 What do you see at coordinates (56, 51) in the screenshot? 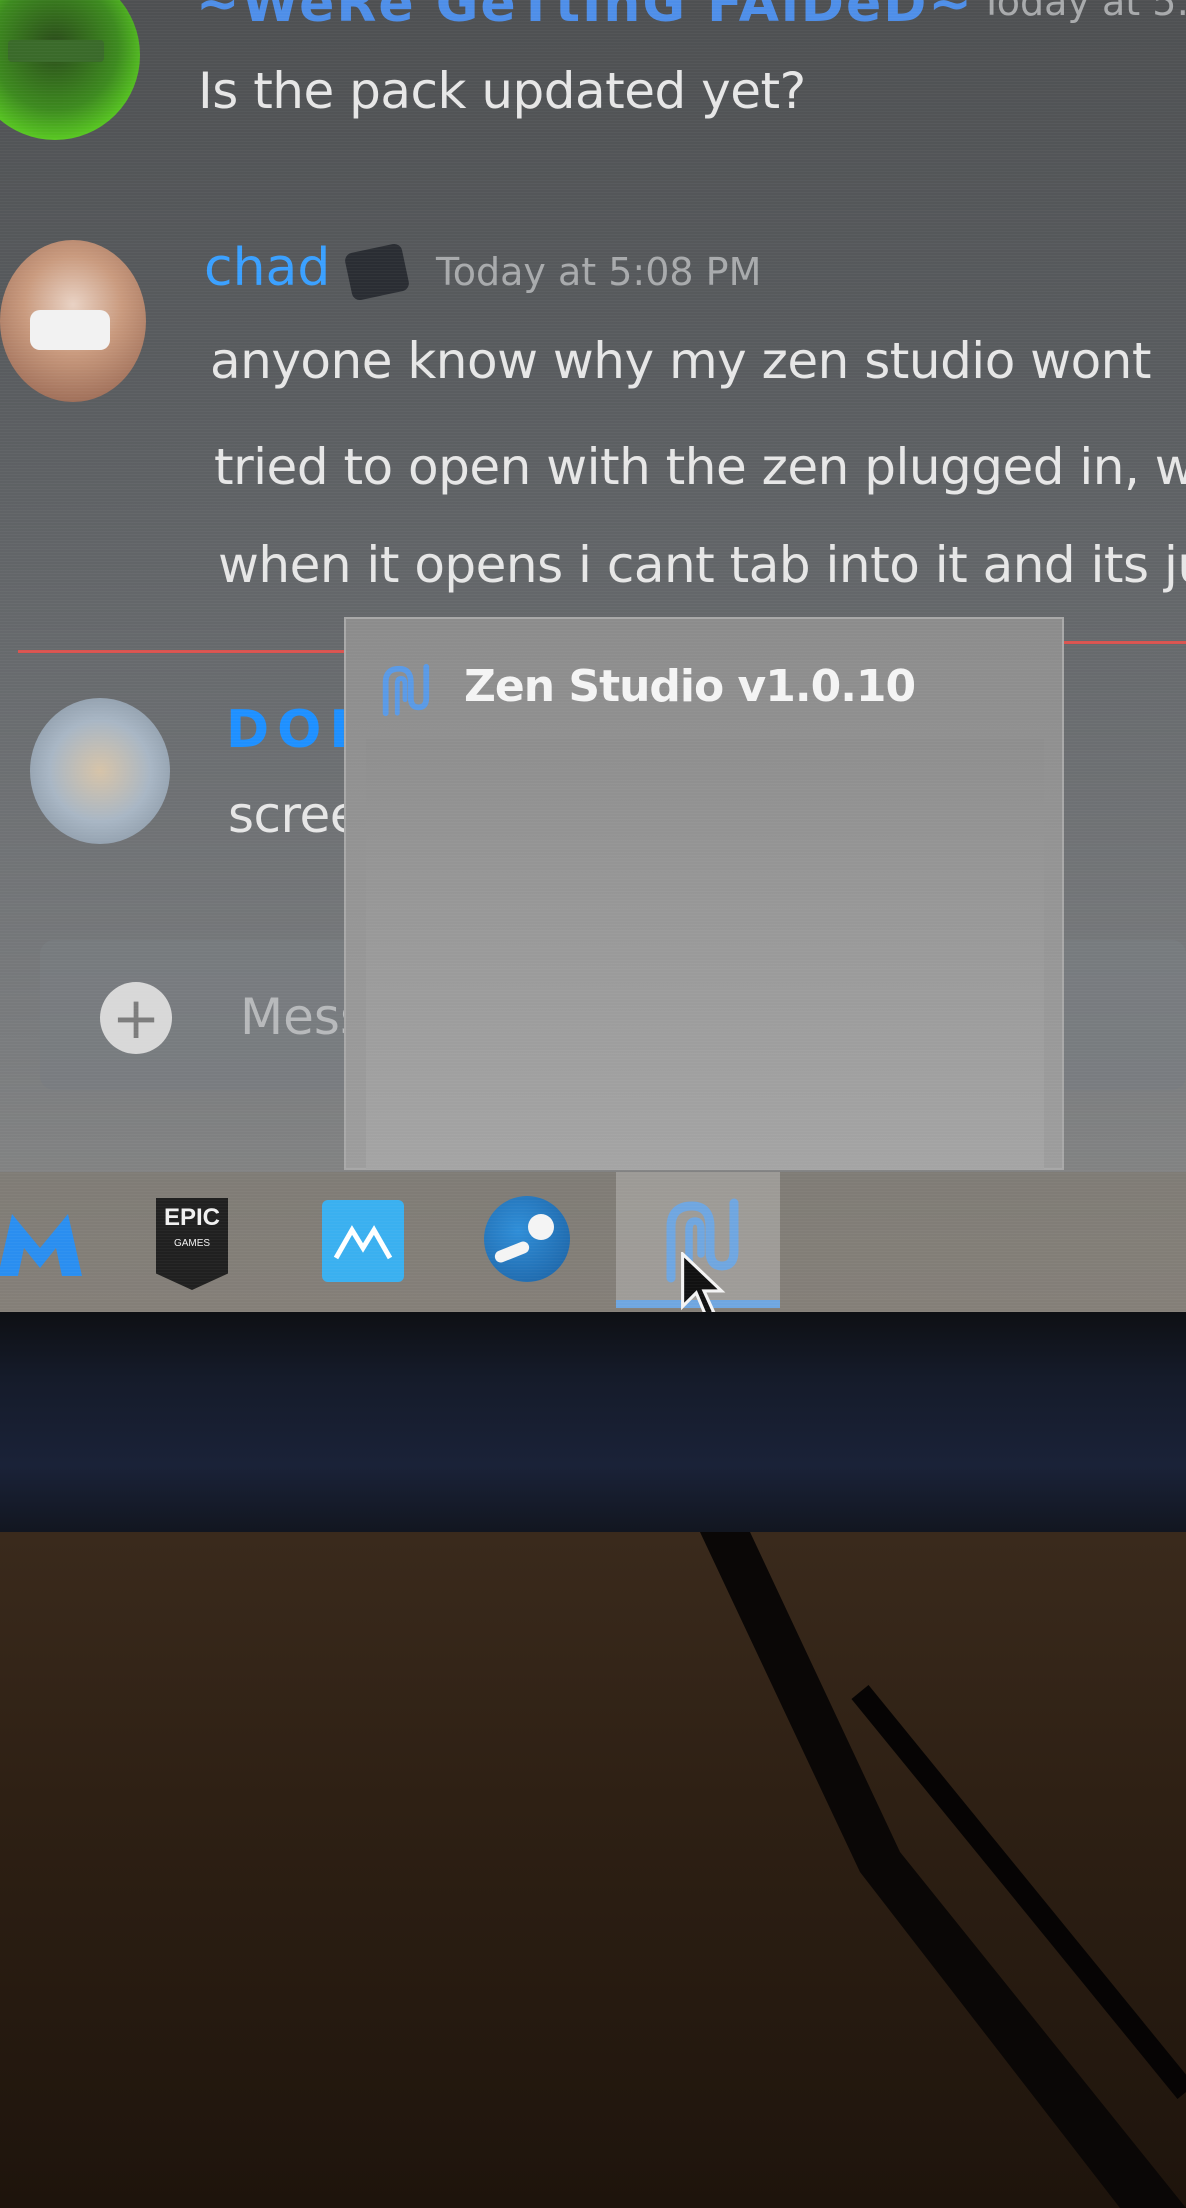
I see `avatar-badge` at bounding box center [56, 51].